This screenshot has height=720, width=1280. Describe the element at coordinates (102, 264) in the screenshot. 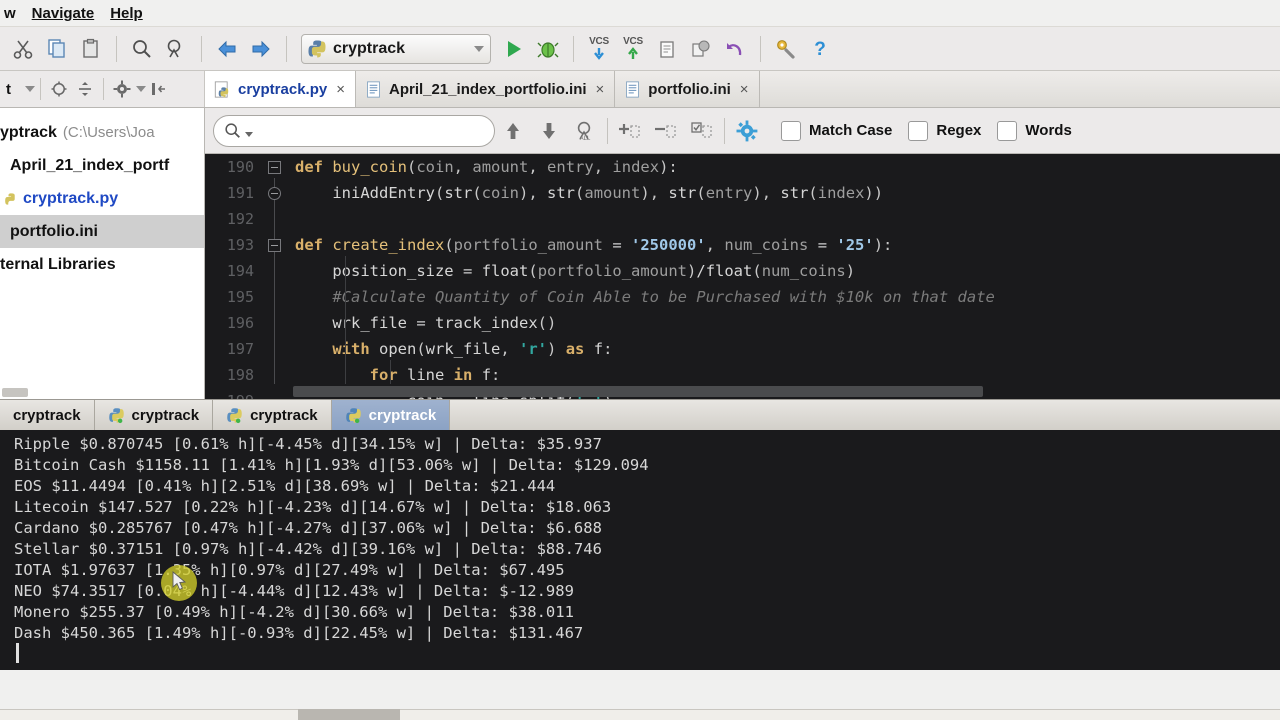

I see `tree-item-external-libraries: ternal Libraries` at that location.